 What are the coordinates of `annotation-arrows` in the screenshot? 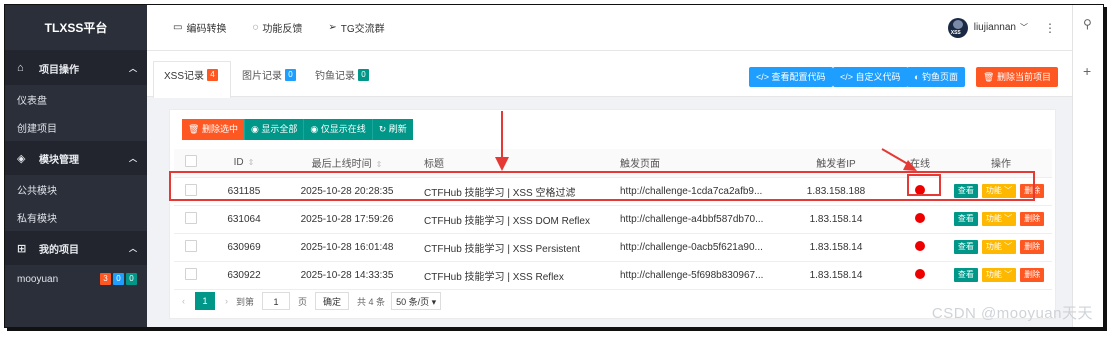 It's located at (706, 141).